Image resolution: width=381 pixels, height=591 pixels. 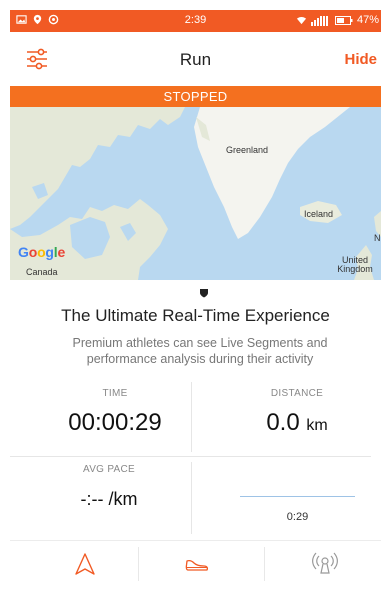 I want to click on bottom-tab-bar, so click(x=195, y=565).